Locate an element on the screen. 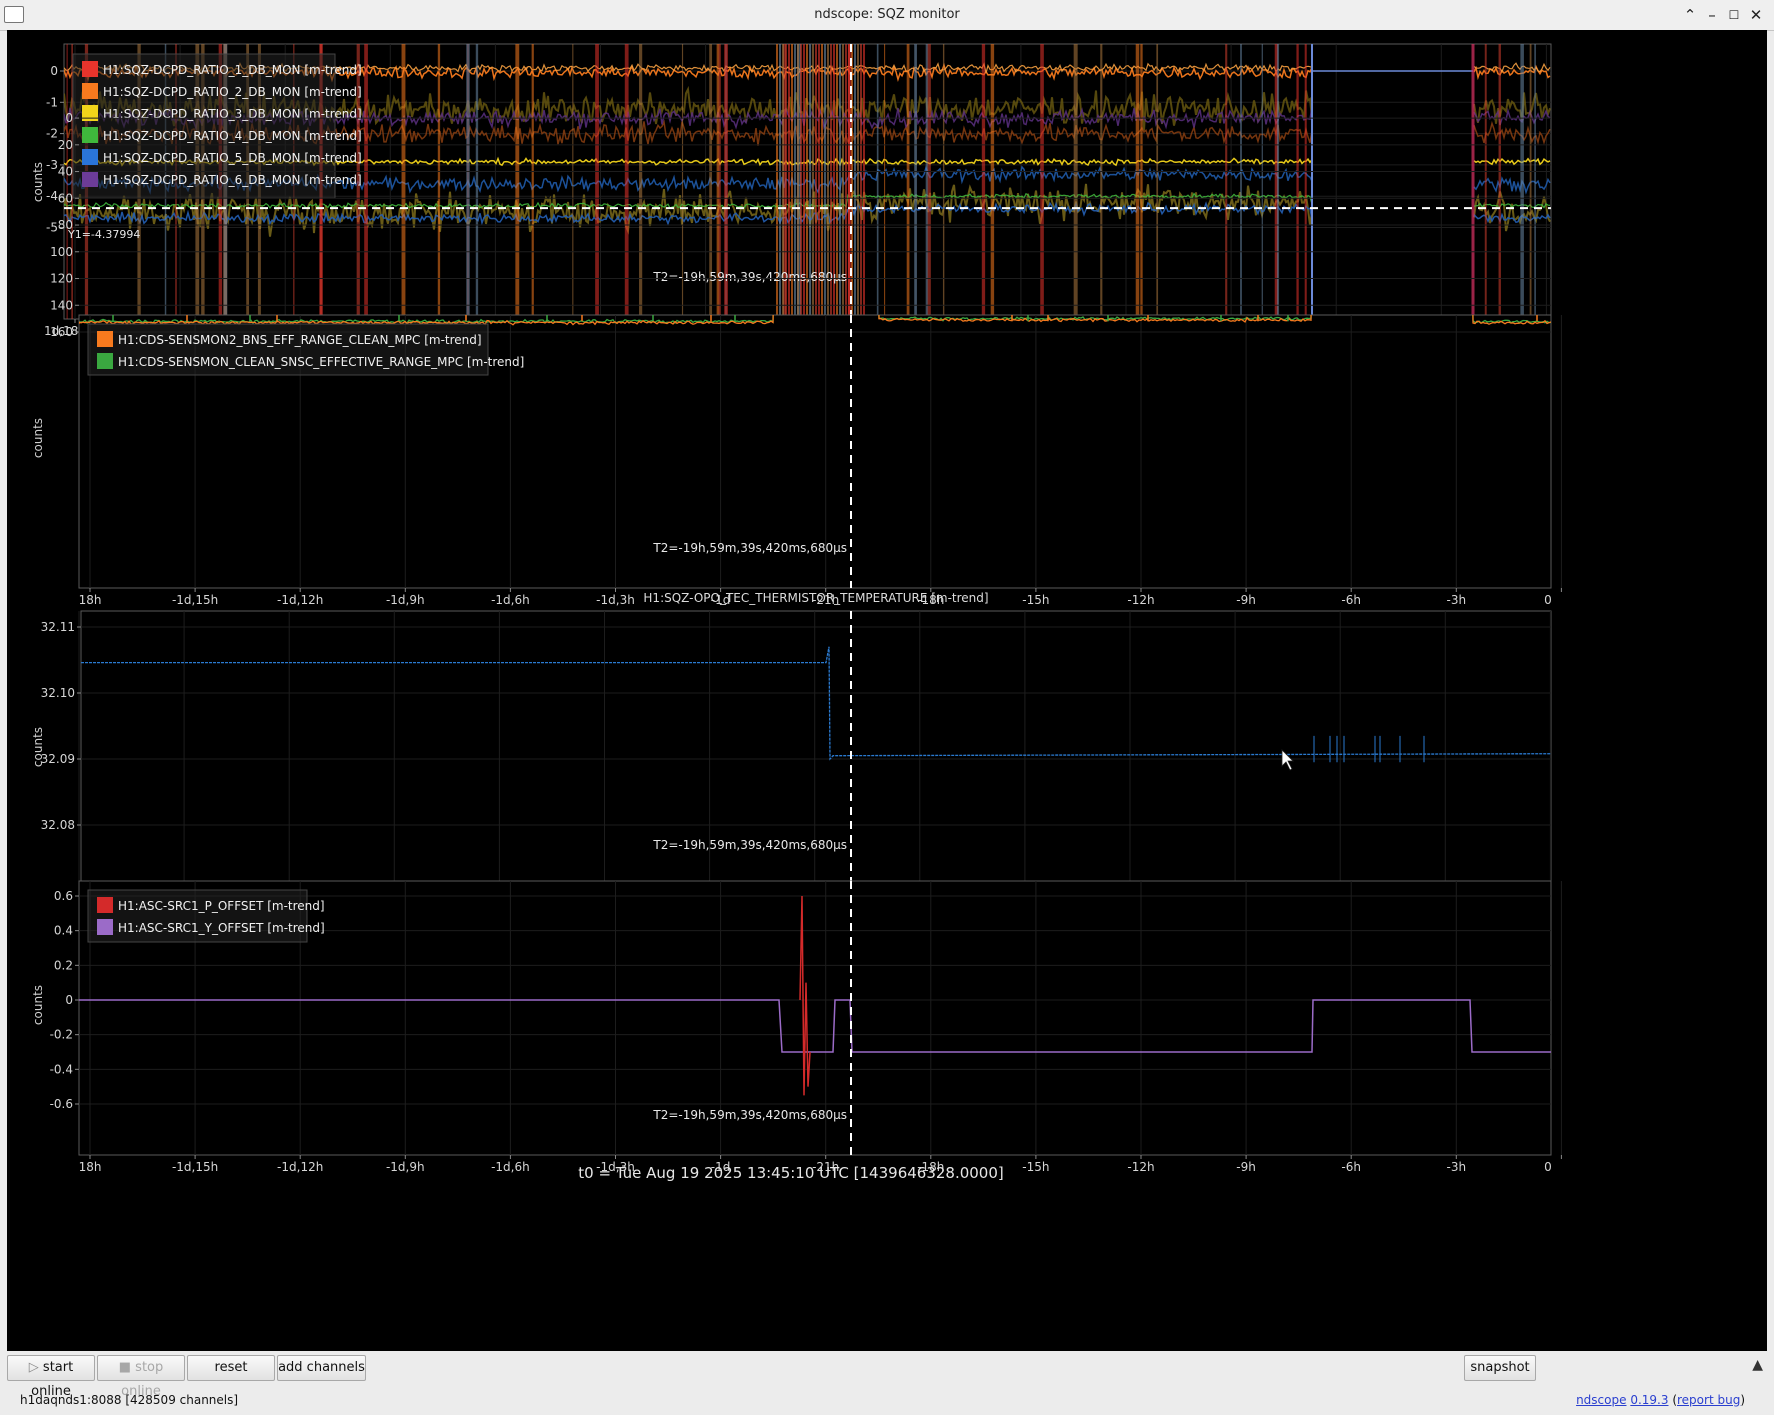 This screenshot has height=1415, width=1774. y-tick-label: 60 is located at coordinates (65, 198).